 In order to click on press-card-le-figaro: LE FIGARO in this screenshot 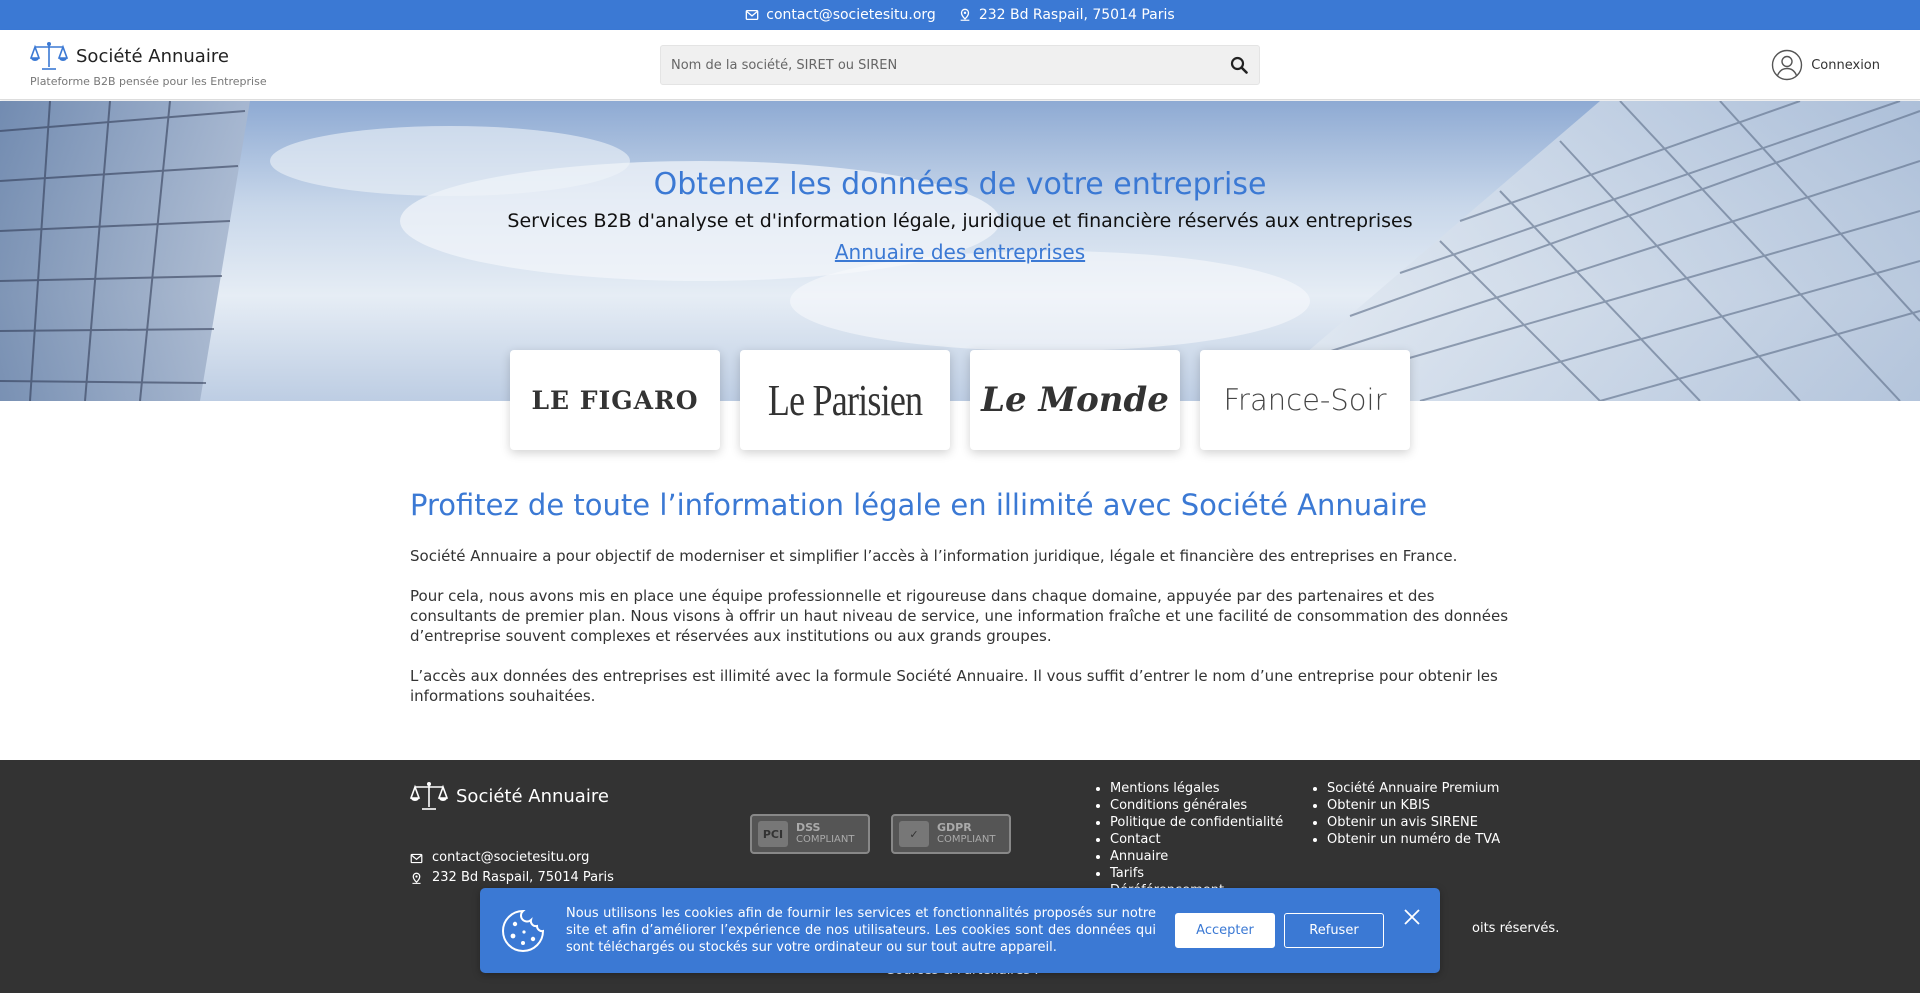, I will do `click(615, 400)`.